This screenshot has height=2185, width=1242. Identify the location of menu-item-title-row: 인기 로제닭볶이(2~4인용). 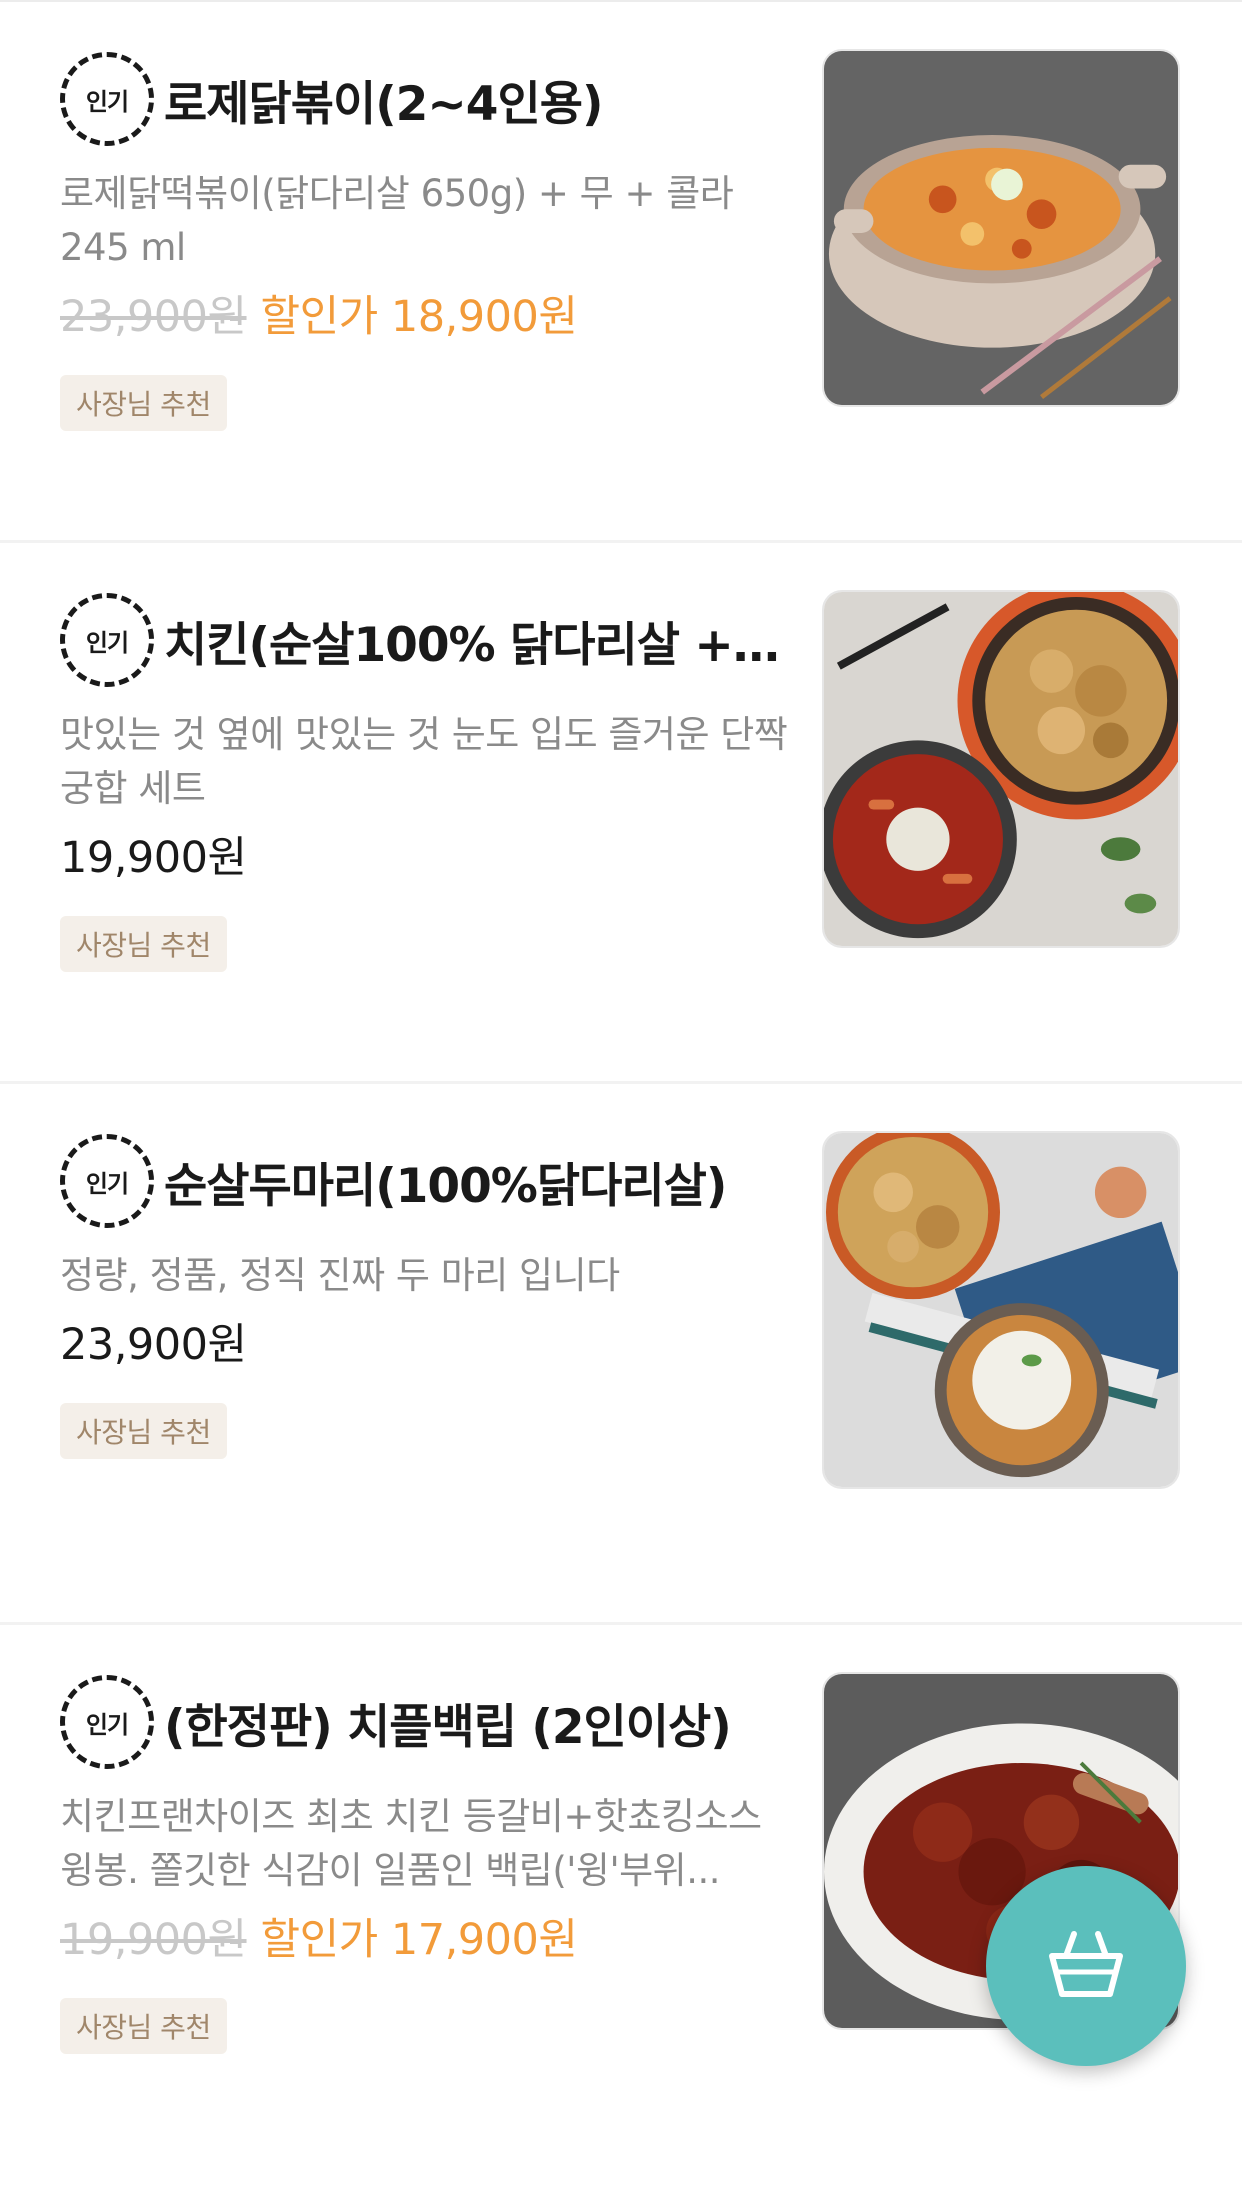
(425, 99).